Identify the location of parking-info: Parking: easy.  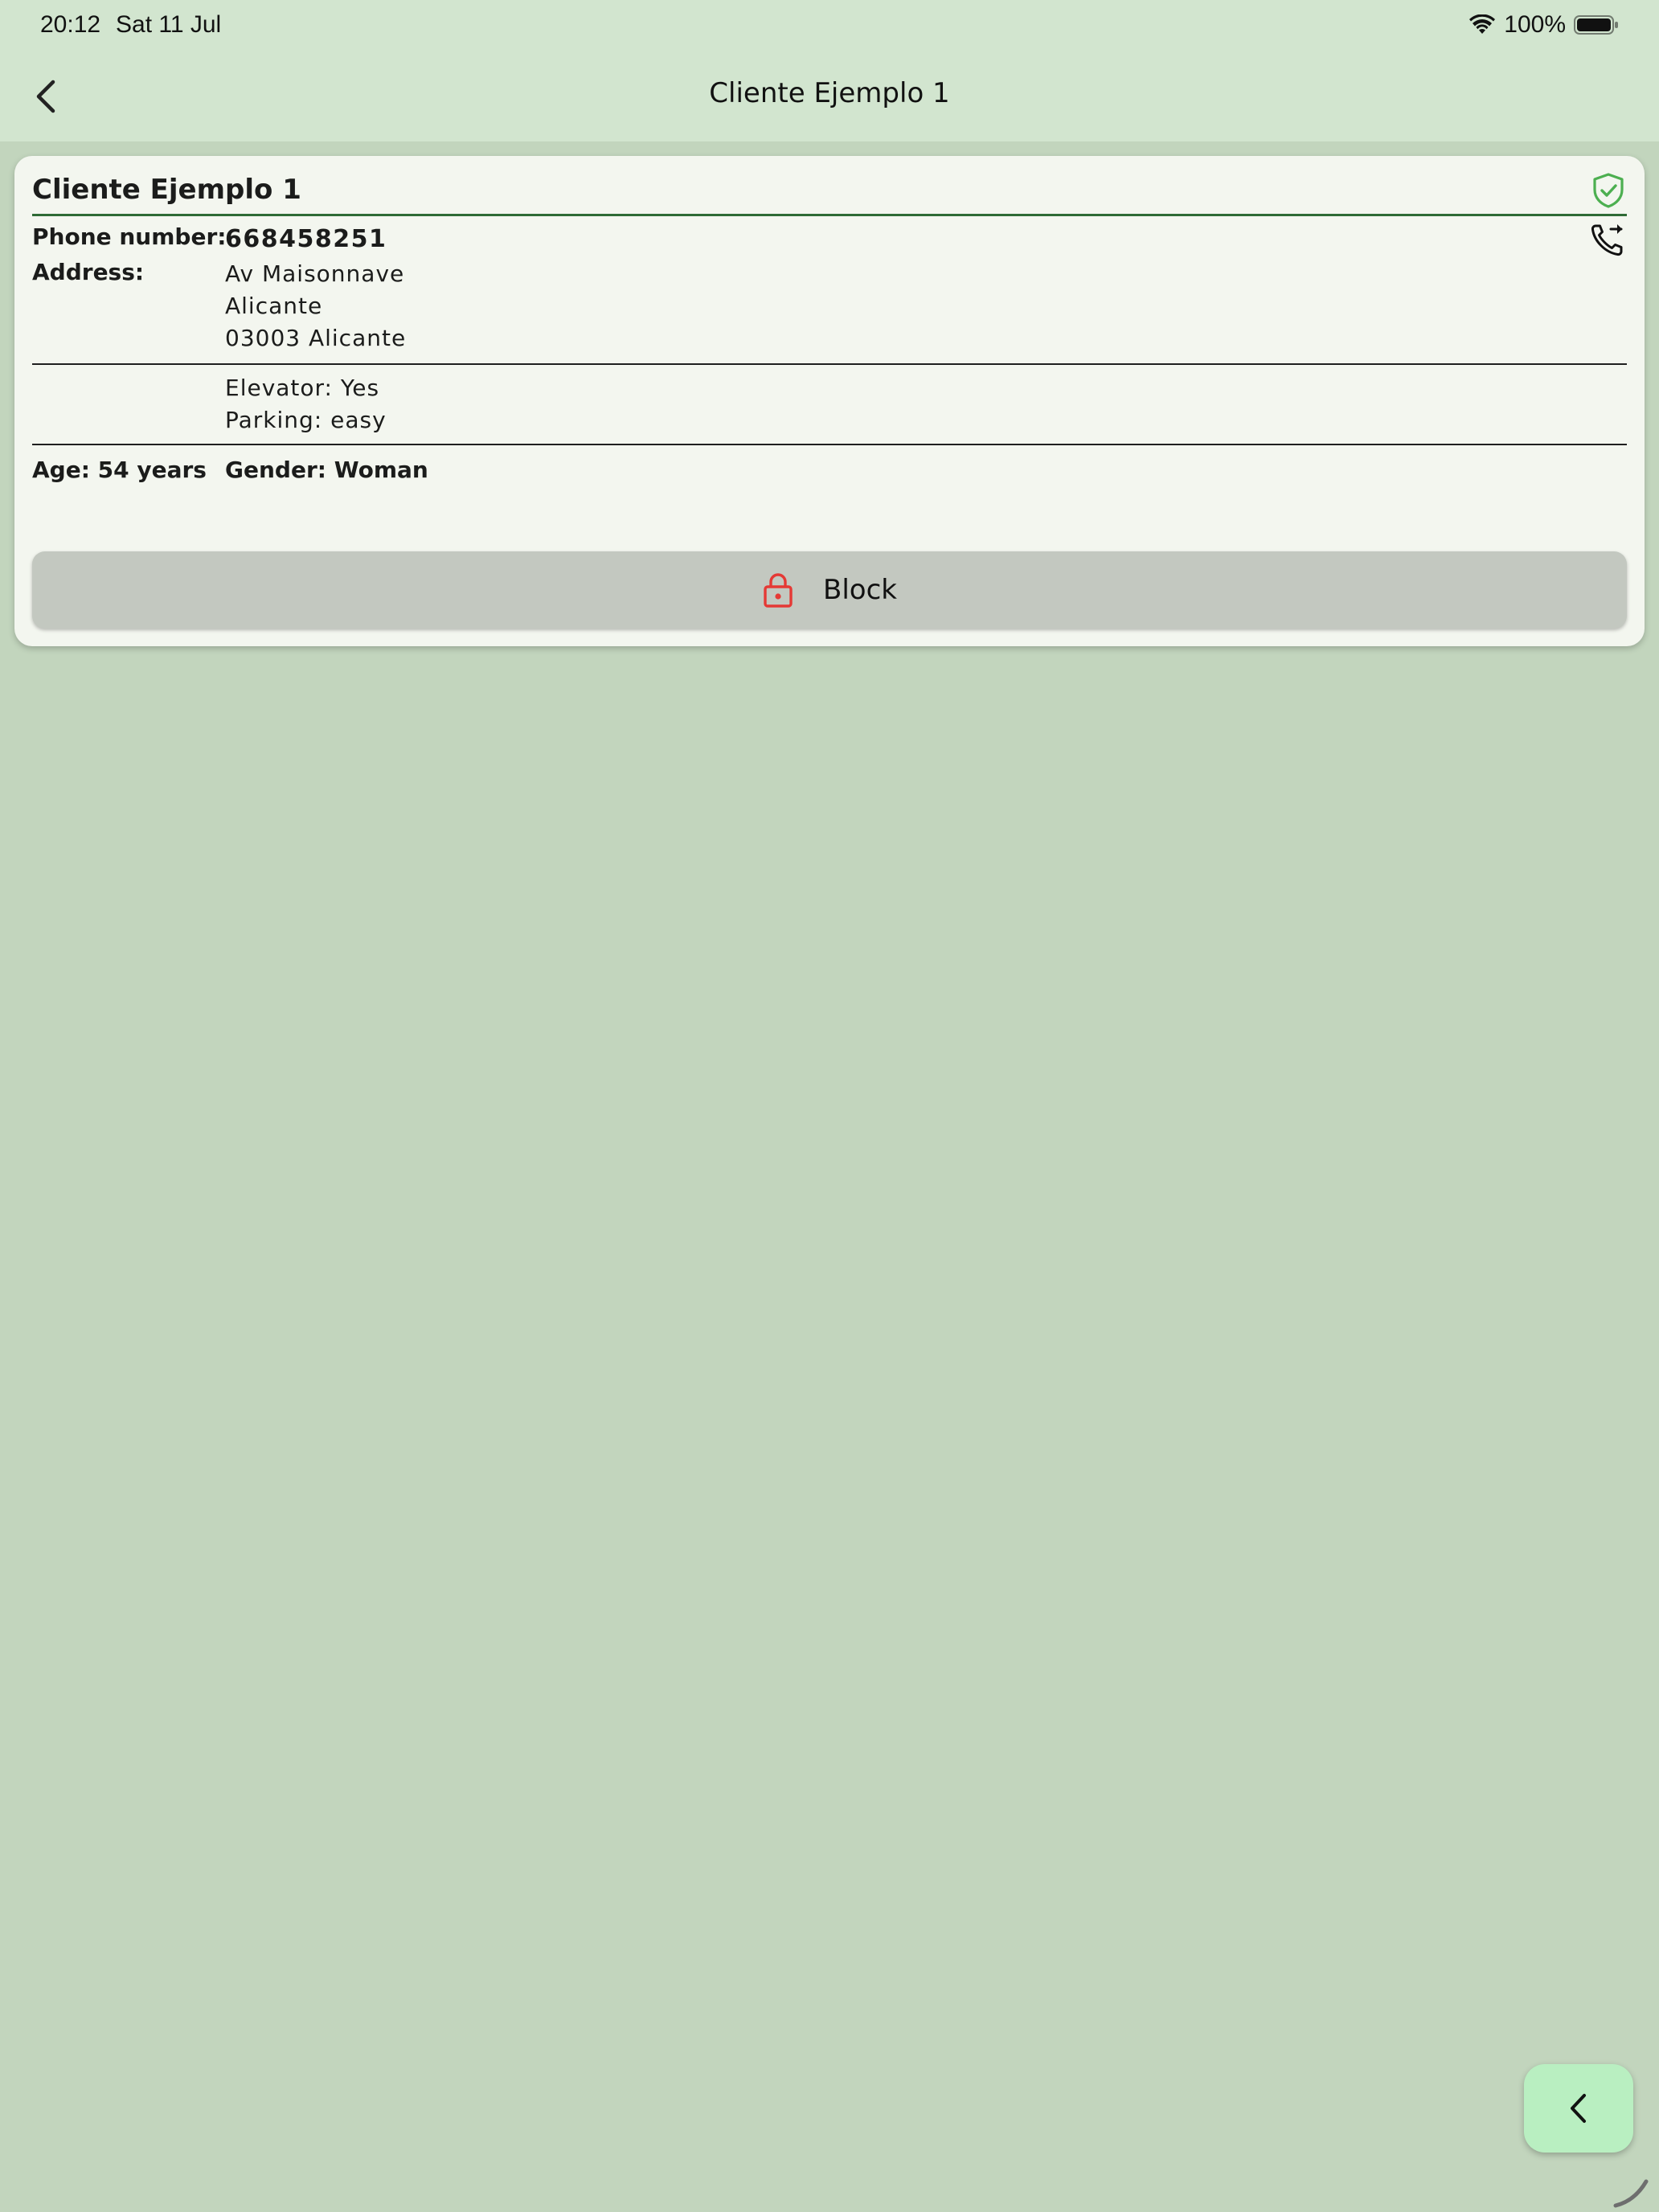
(306, 420).